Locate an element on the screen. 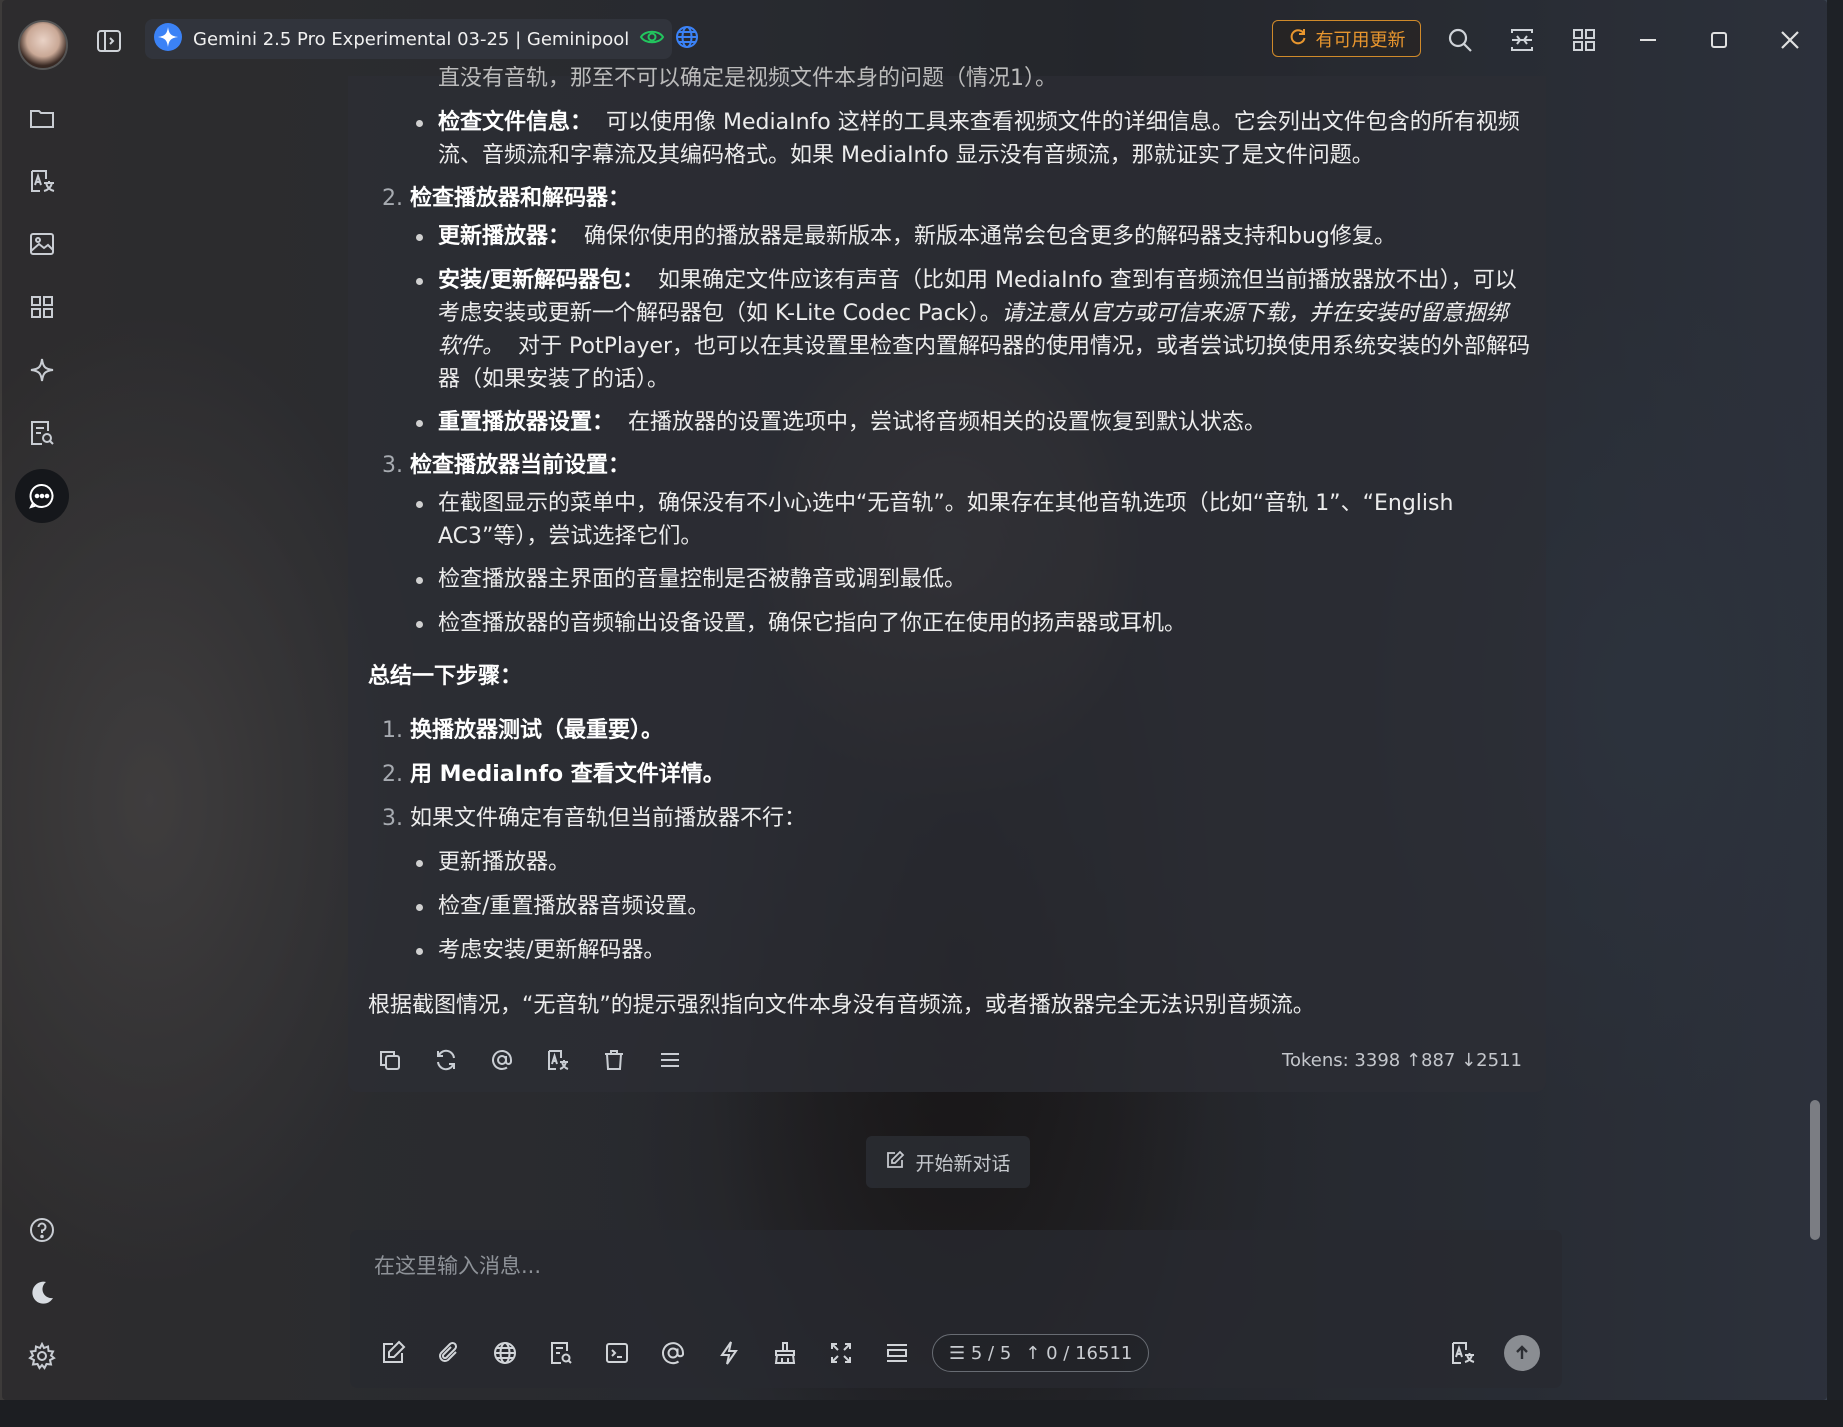 The image size is (1843, 1427). layout-grid-icon is located at coordinates (1584, 40).